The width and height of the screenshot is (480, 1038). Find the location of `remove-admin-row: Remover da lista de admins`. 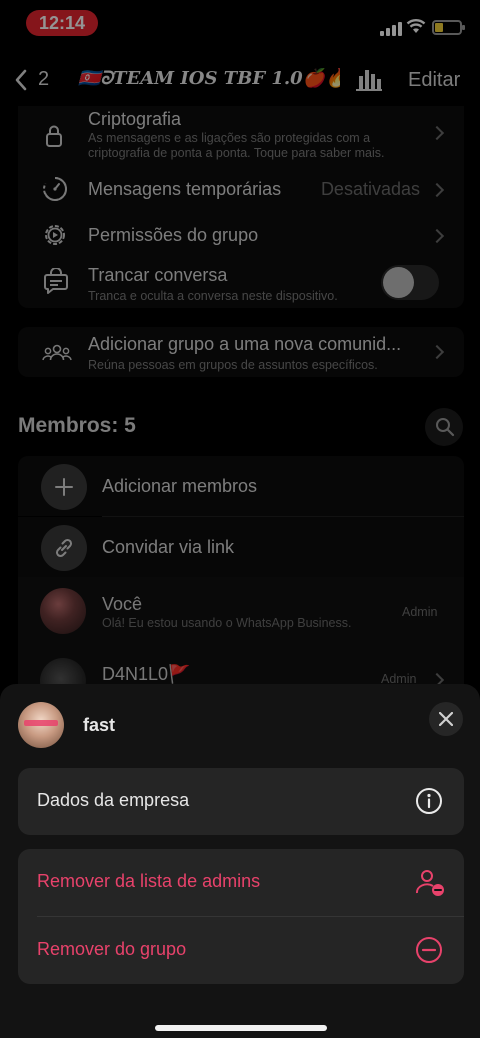

remove-admin-row: Remover da lista de admins is located at coordinates (241, 882).